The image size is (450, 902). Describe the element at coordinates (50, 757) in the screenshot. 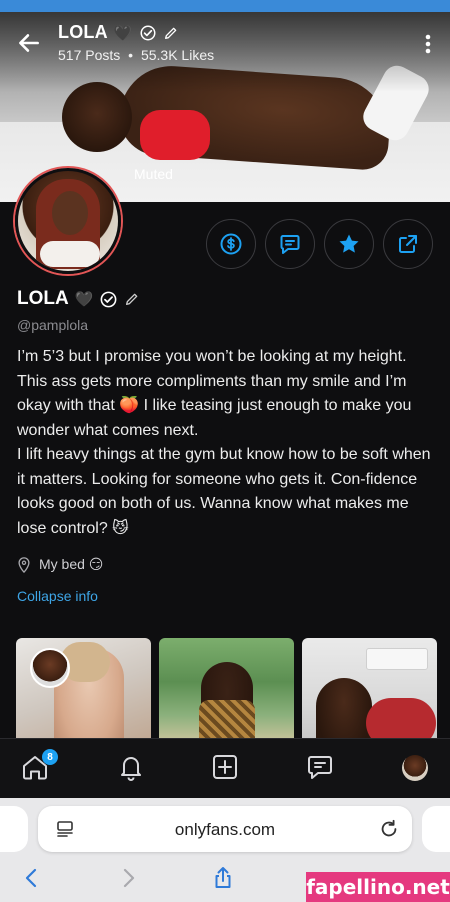

I see `notification-badge: 8` at that location.